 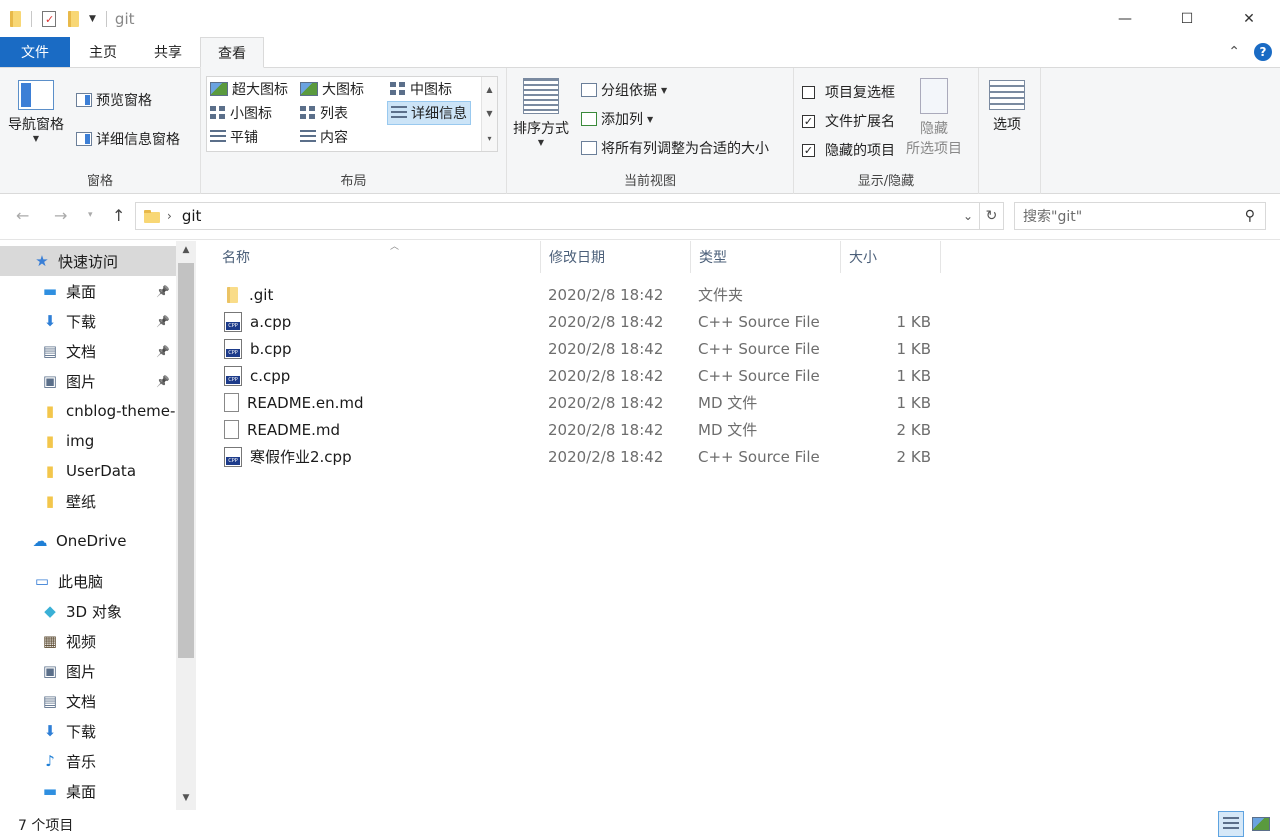 What do you see at coordinates (73, 19) in the screenshot?
I see `new-folder-icon` at bounding box center [73, 19].